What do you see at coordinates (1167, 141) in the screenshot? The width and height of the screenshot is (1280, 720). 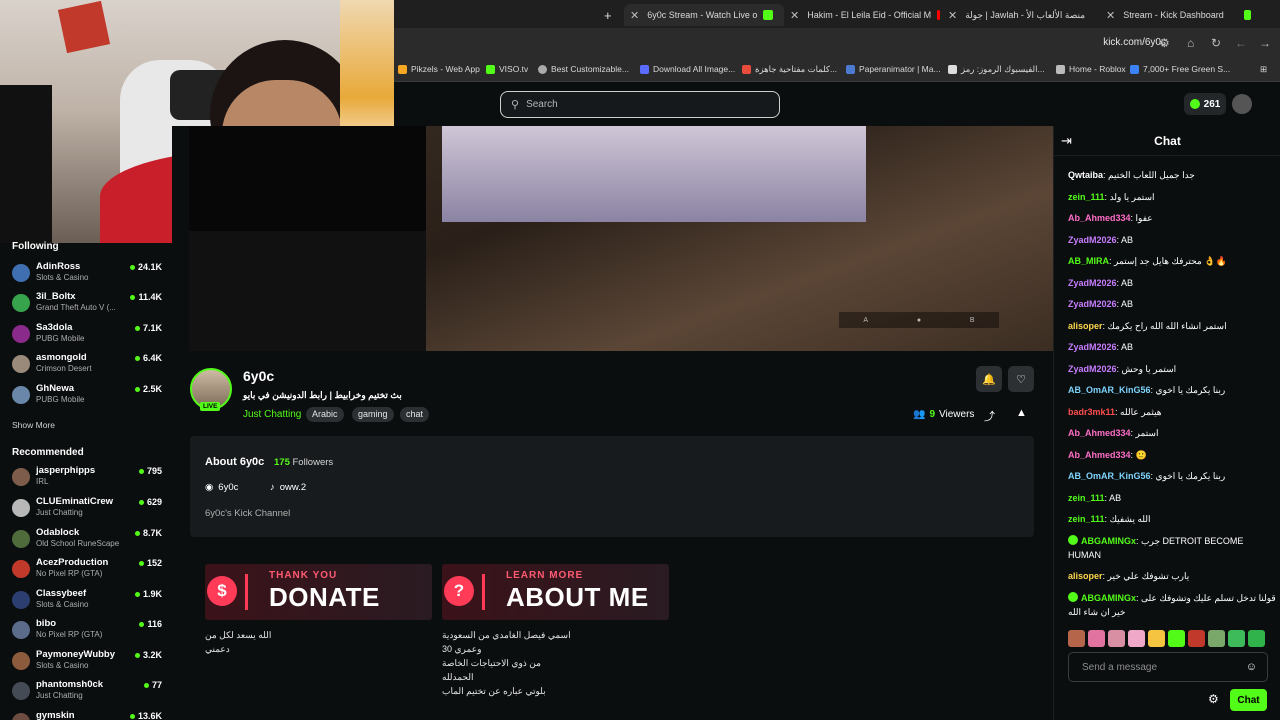 I see `chat-title: Chat` at bounding box center [1167, 141].